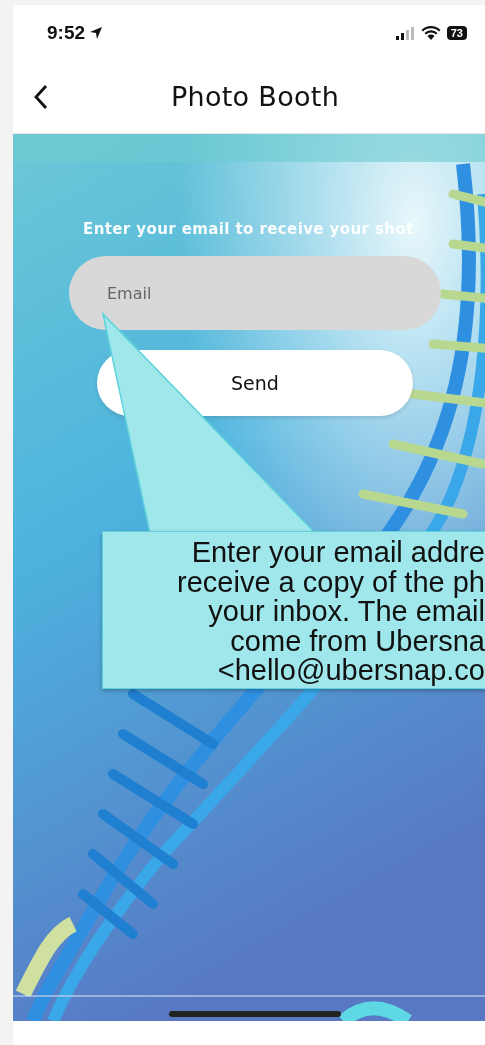 Image resolution: width=485 pixels, height=1045 pixels. I want to click on status-time: 9:52, so click(66, 32).